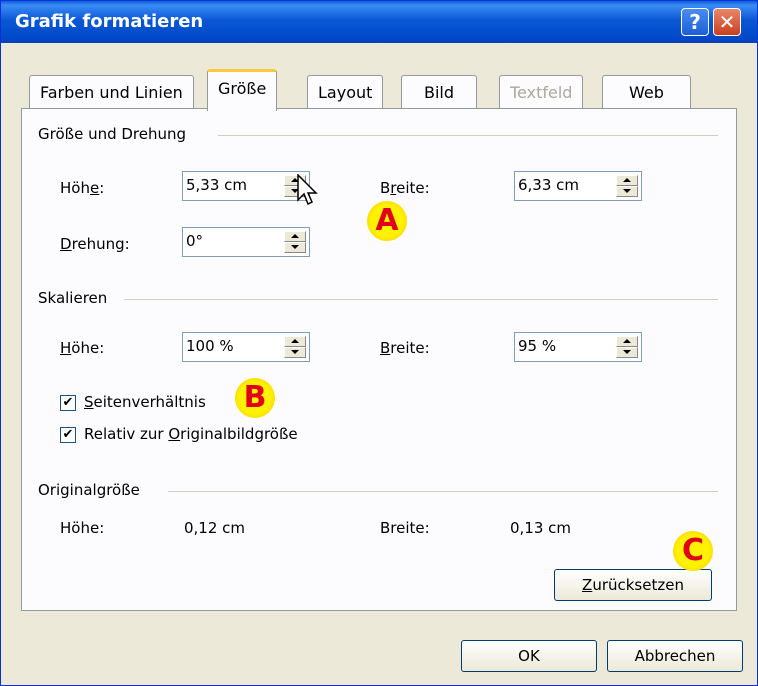 The image size is (758, 686). What do you see at coordinates (191, 434) in the screenshot?
I see `relative-original-label: Relativ zur Originalbildgröße` at bounding box center [191, 434].